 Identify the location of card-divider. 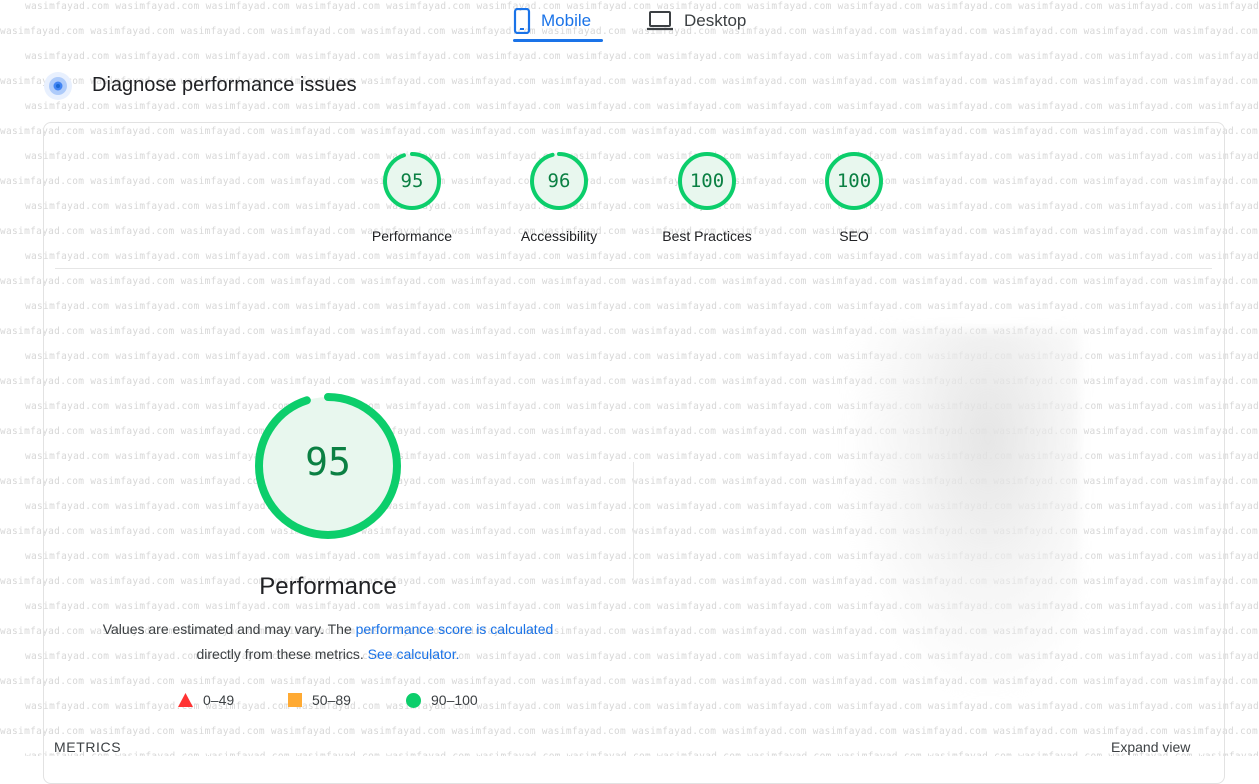
(633, 268).